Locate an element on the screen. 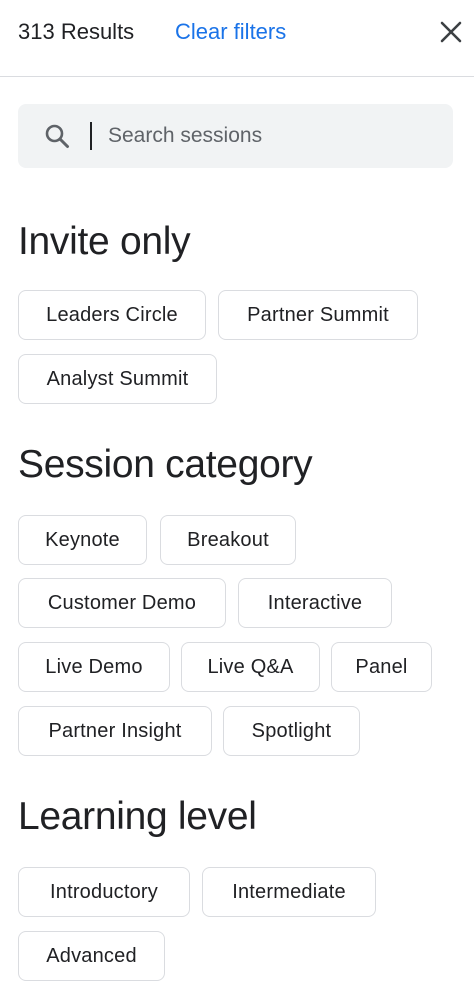 This screenshot has height=1000, width=474. chip-spotlight: Spotlight is located at coordinates (291, 731).